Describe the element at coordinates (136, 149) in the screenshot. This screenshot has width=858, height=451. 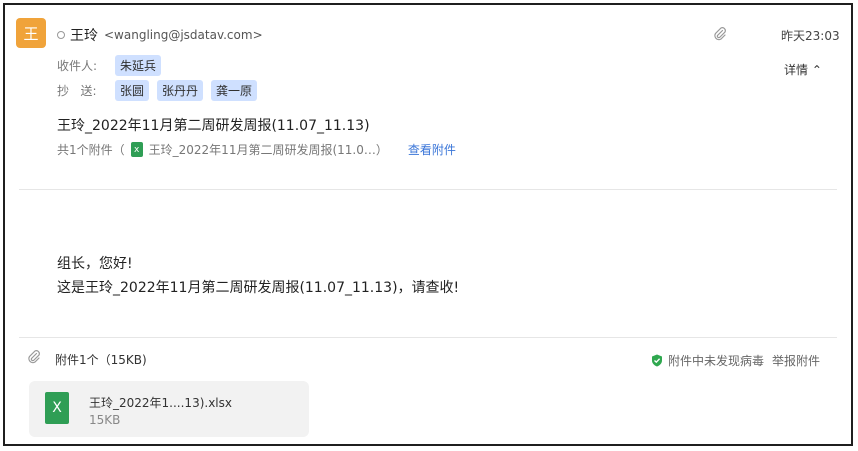
I see `excel-file-icon: x` at that location.